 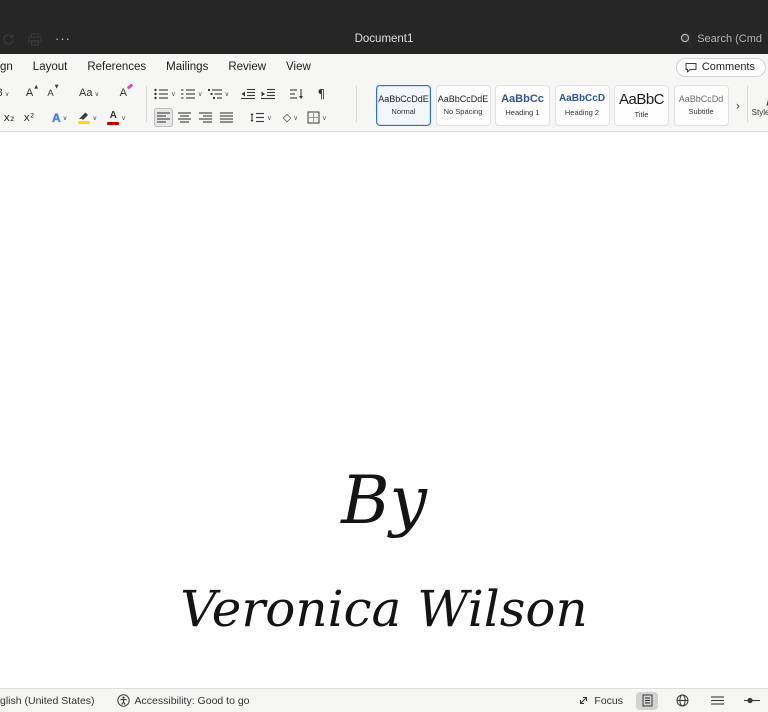 What do you see at coordinates (701, 105) in the screenshot?
I see `style-subtitle: AaBbCcDd Subtitle` at bounding box center [701, 105].